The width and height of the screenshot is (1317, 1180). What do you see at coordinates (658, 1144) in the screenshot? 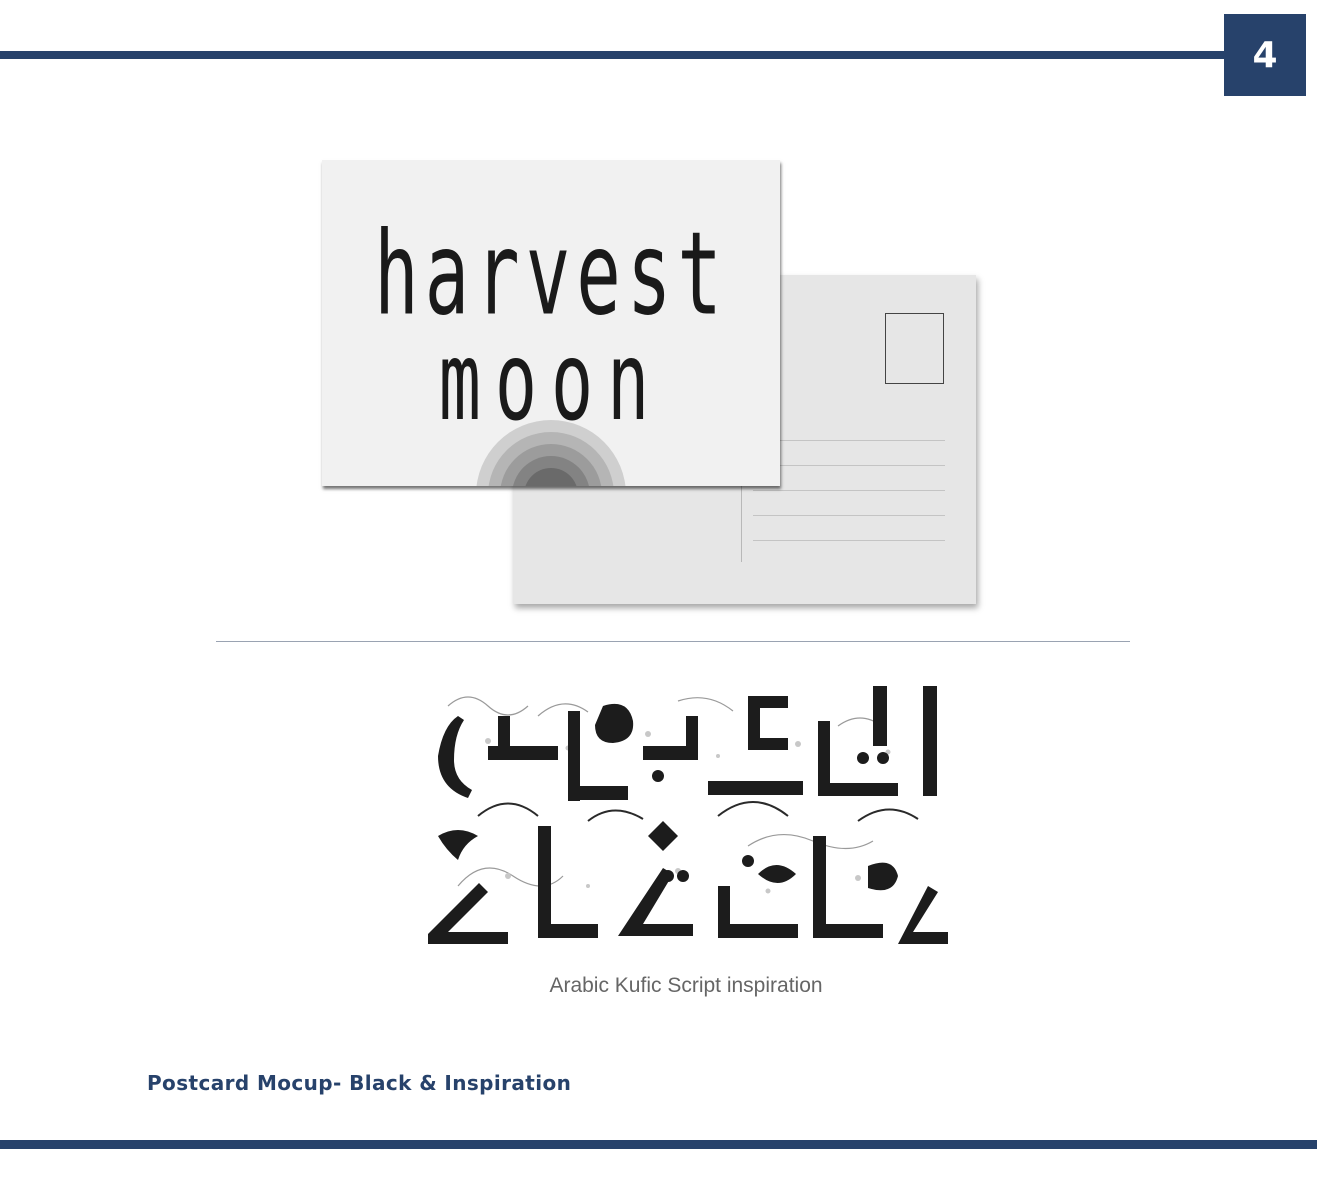
I see `bottom-rule` at bounding box center [658, 1144].